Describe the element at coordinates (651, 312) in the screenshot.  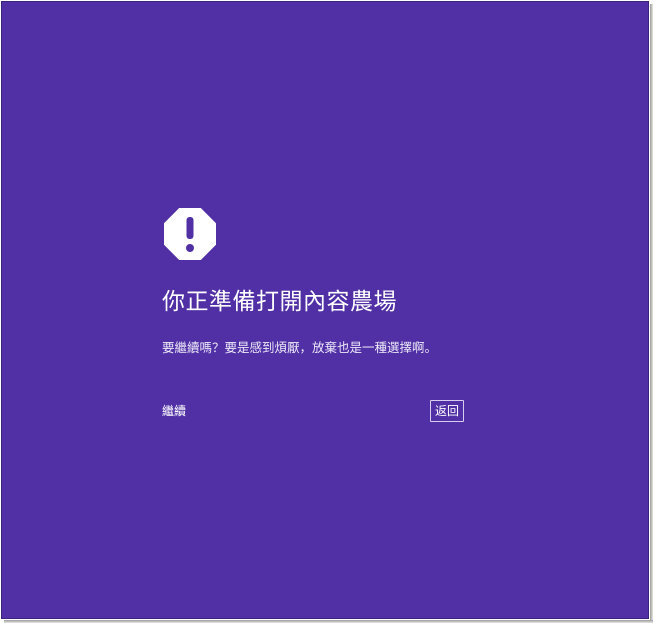
I see `frame-shadow-right` at that location.